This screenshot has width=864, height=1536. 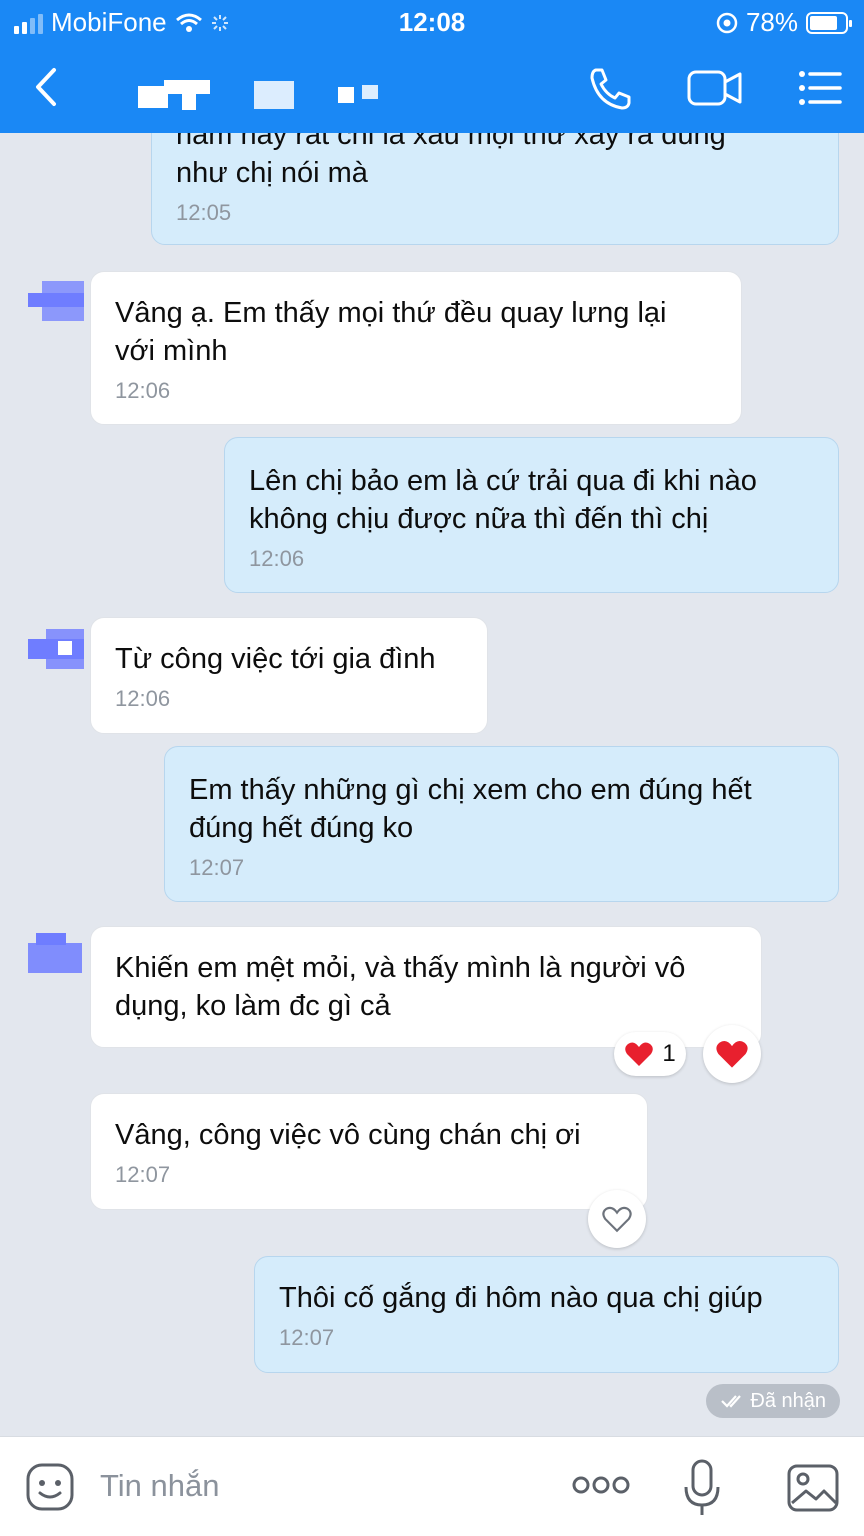 I want to click on battery-icon, so click(x=829, y=22).